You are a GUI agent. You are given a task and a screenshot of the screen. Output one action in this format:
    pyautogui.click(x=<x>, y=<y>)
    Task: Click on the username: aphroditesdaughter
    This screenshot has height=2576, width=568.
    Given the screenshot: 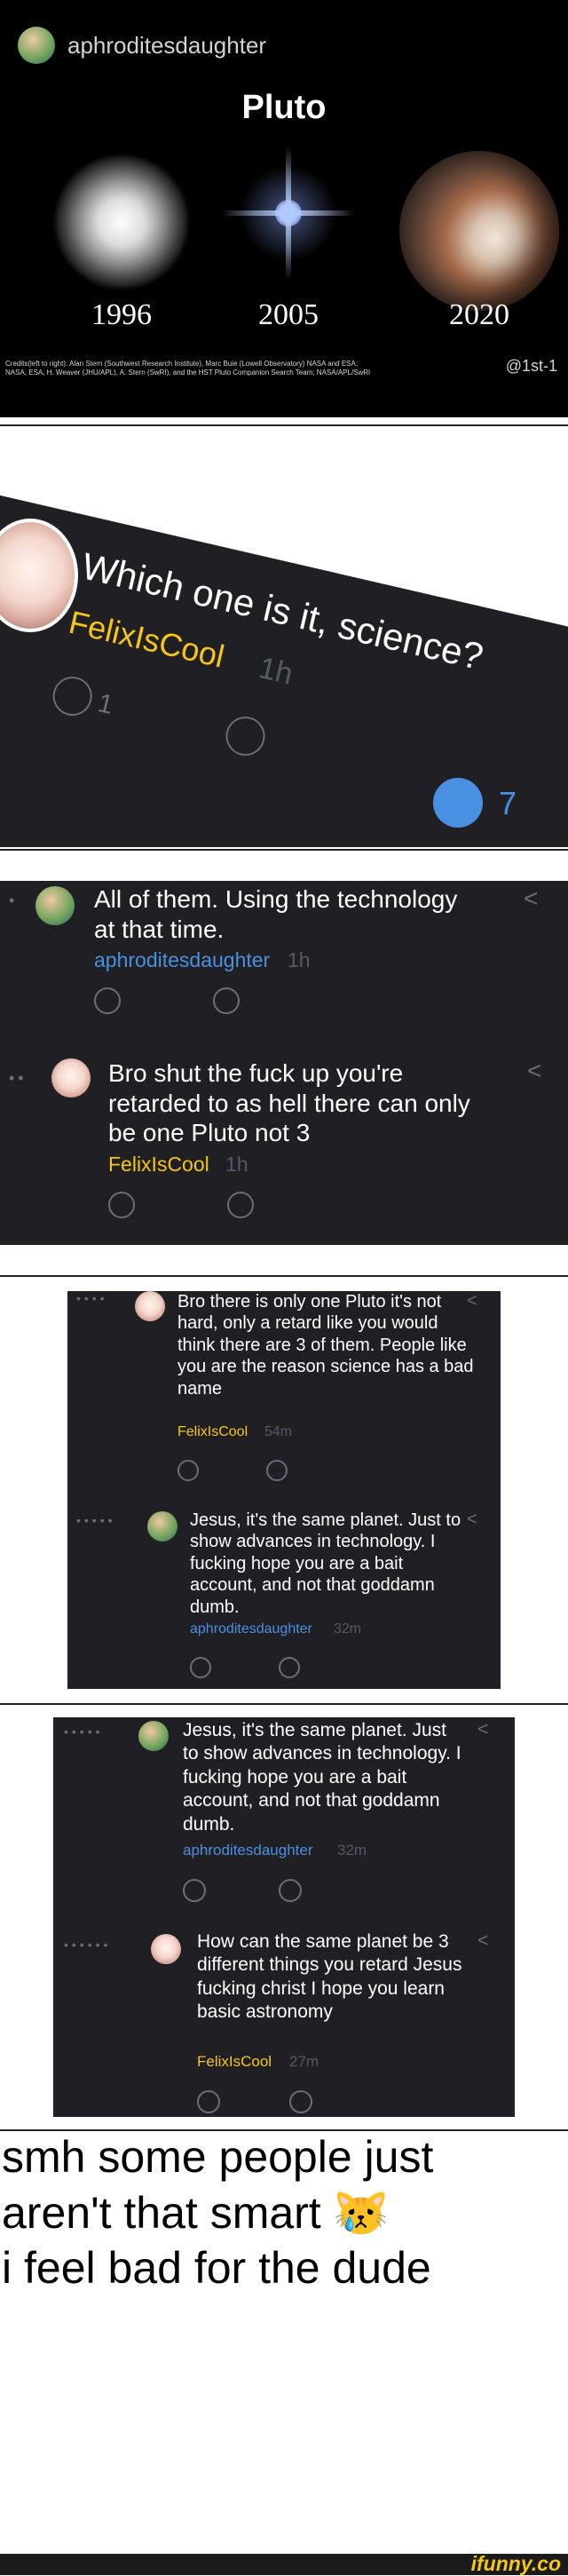 What is the action you would take?
    pyautogui.click(x=166, y=46)
    